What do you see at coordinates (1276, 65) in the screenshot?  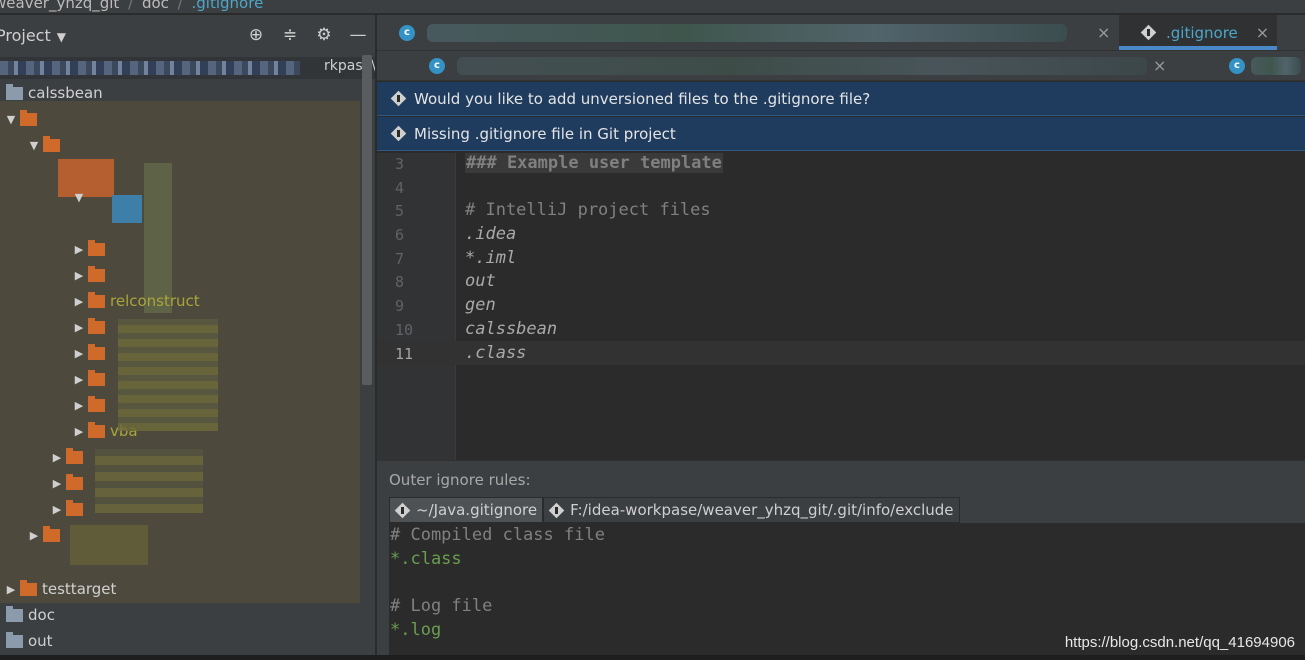 I see `redacted-tab-title` at bounding box center [1276, 65].